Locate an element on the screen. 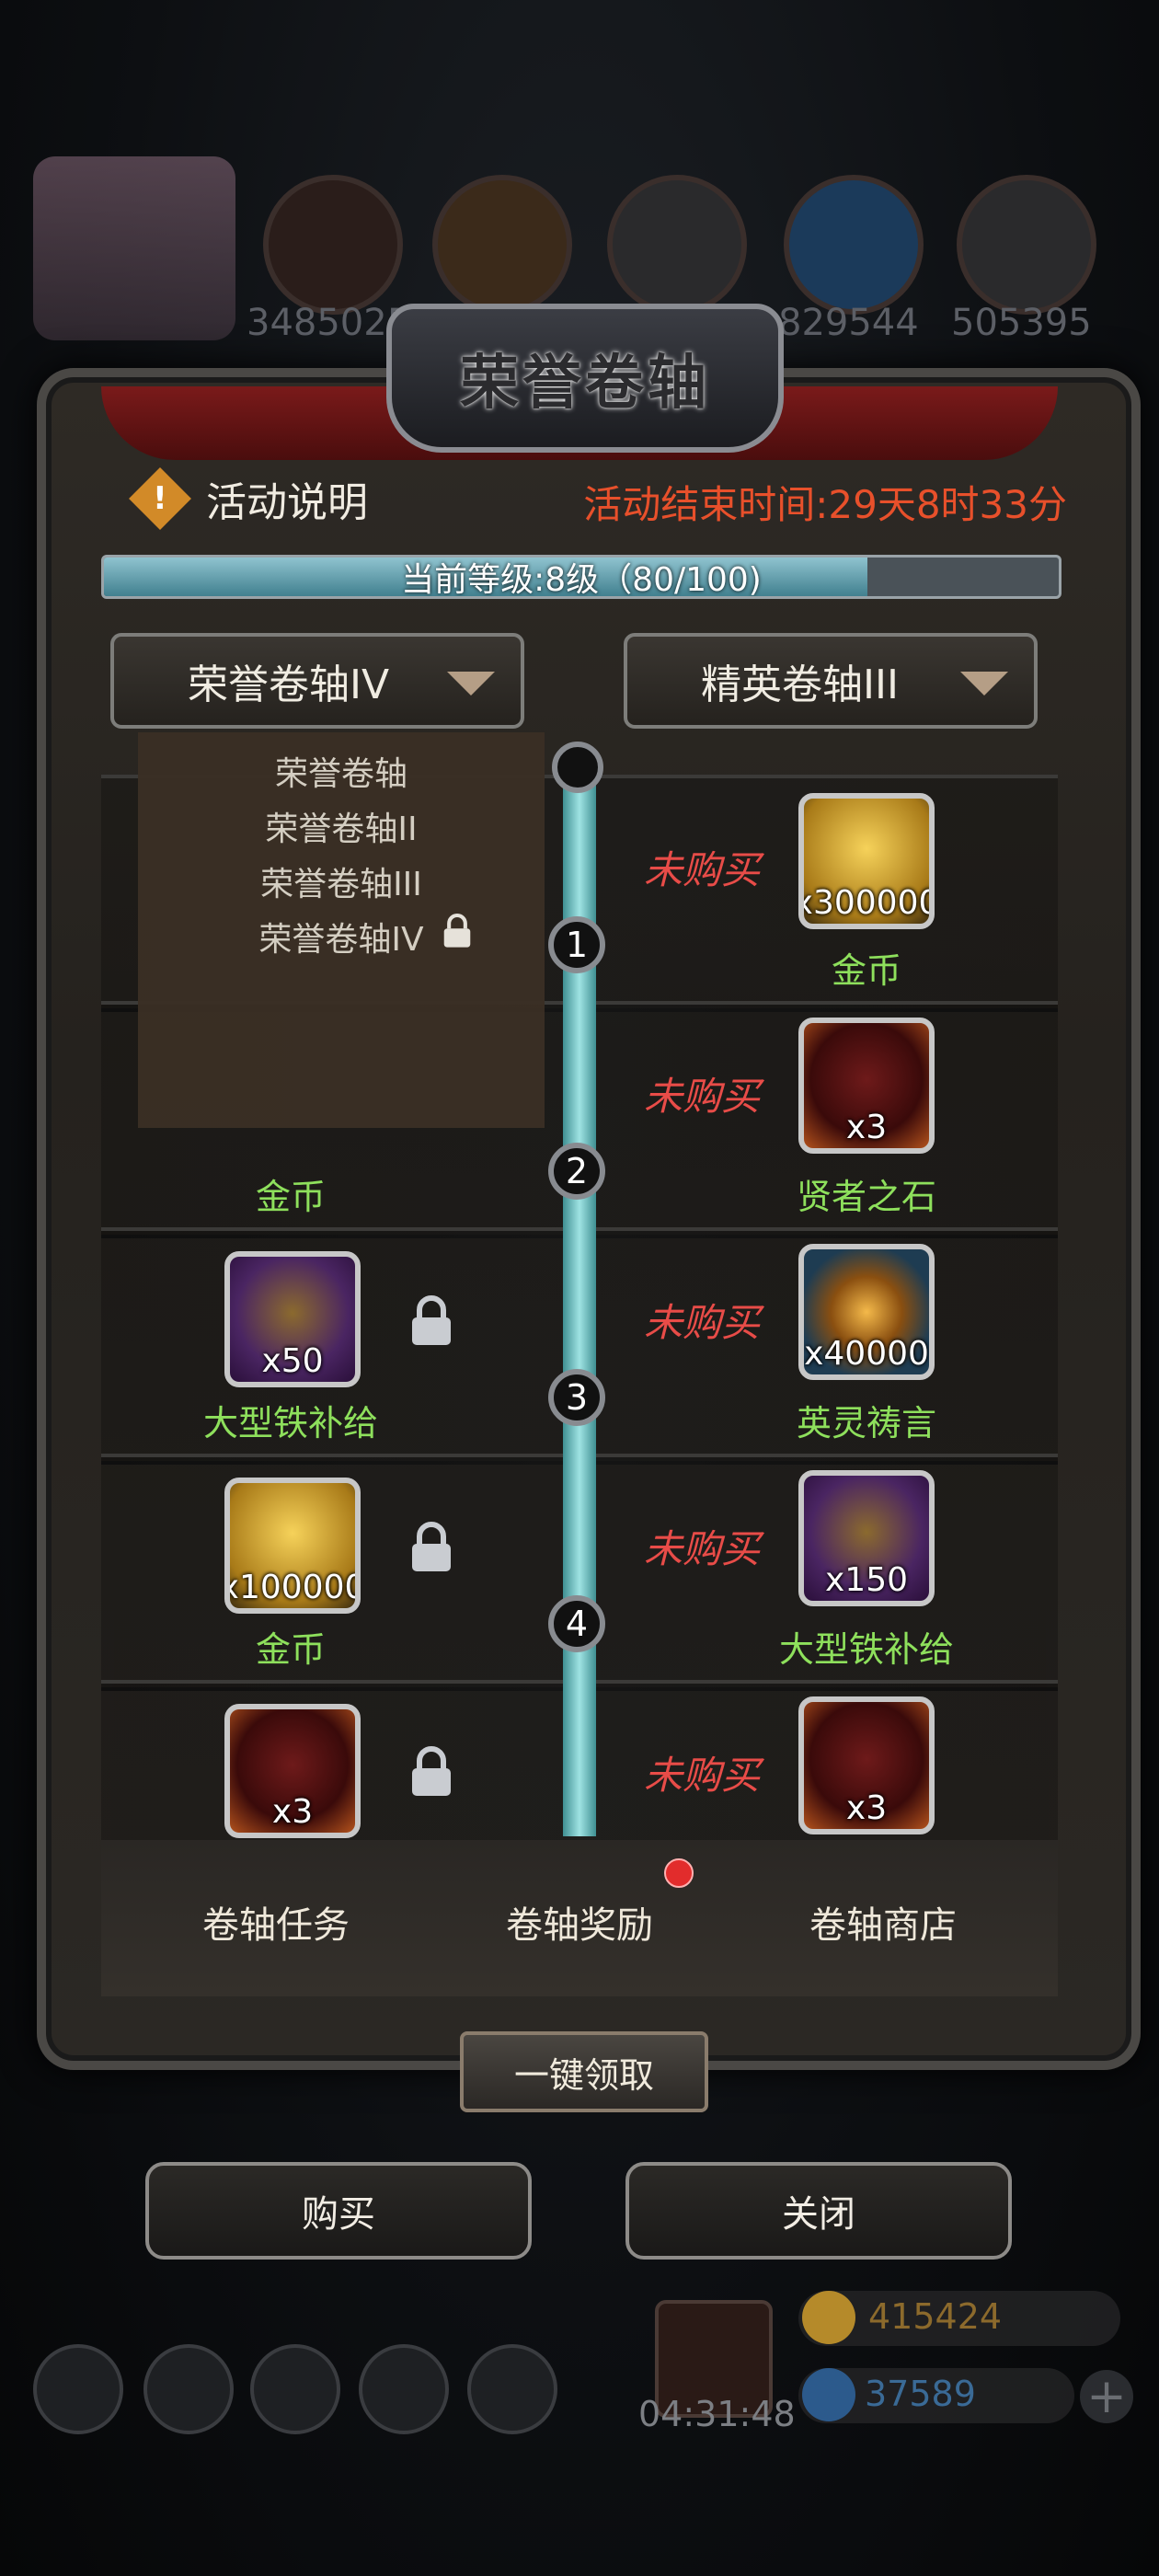 This screenshot has width=1159, height=2576. claim-all-button: 一键领取 is located at coordinates (584, 2071).